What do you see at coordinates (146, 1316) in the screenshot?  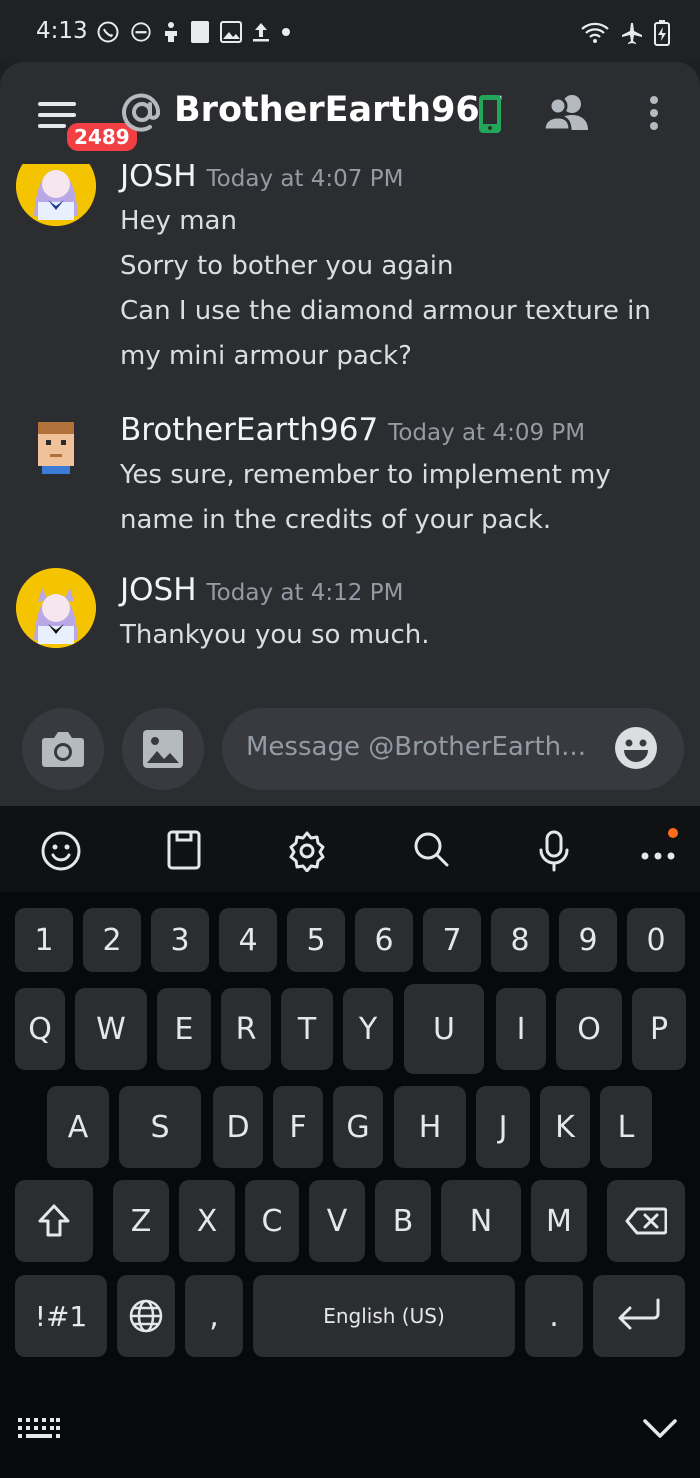 I see `language-key` at bounding box center [146, 1316].